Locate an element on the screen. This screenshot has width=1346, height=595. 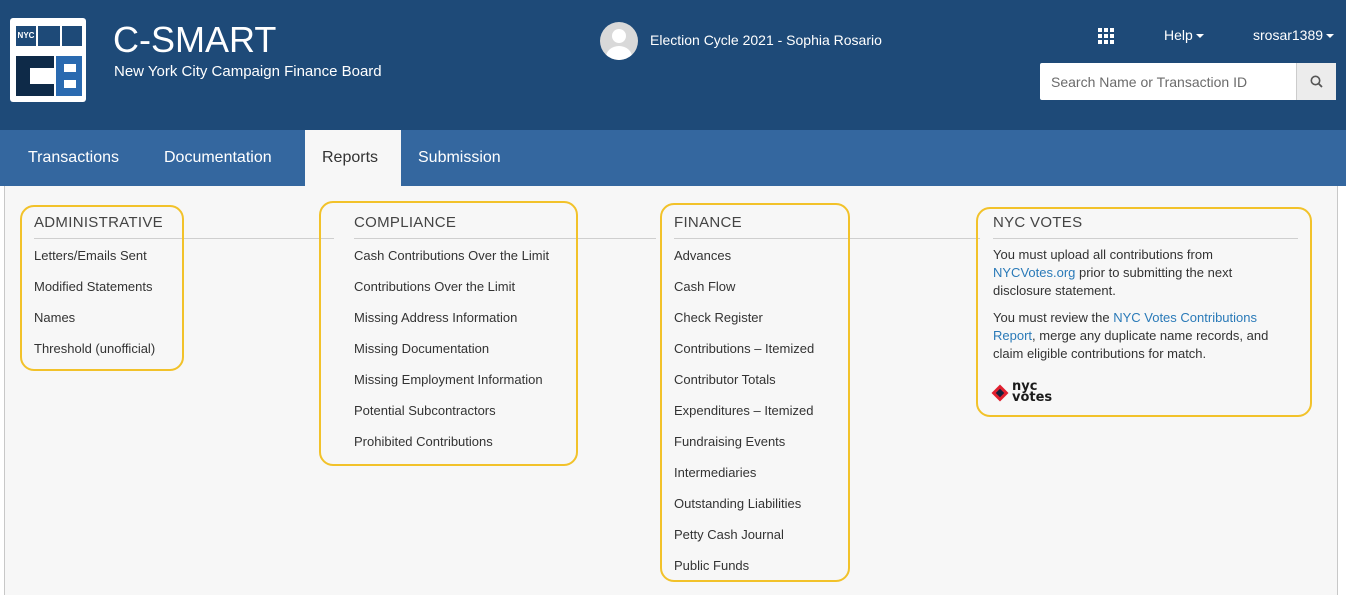
search-input is located at coordinates (1168, 81).